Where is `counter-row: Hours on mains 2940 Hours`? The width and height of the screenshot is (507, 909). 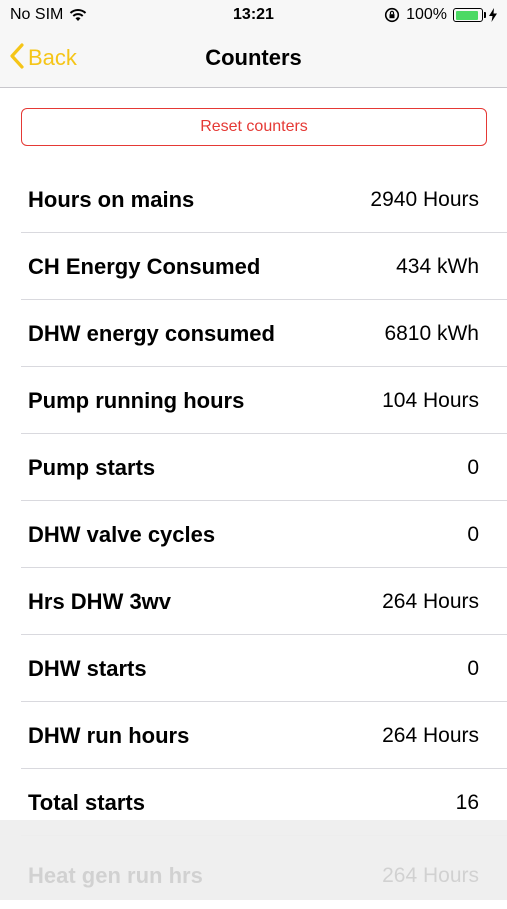 counter-row: Hours on mains 2940 Hours is located at coordinates (253, 199).